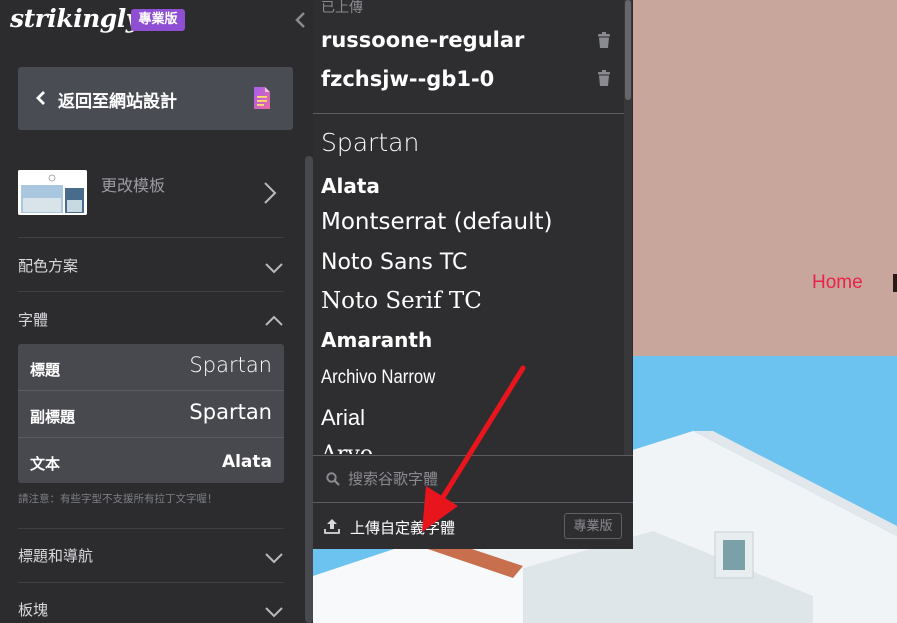 The height and width of the screenshot is (623, 897). What do you see at coordinates (246, 462) in the screenshot?
I see `font-row-value: Alata` at bounding box center [246, 462].